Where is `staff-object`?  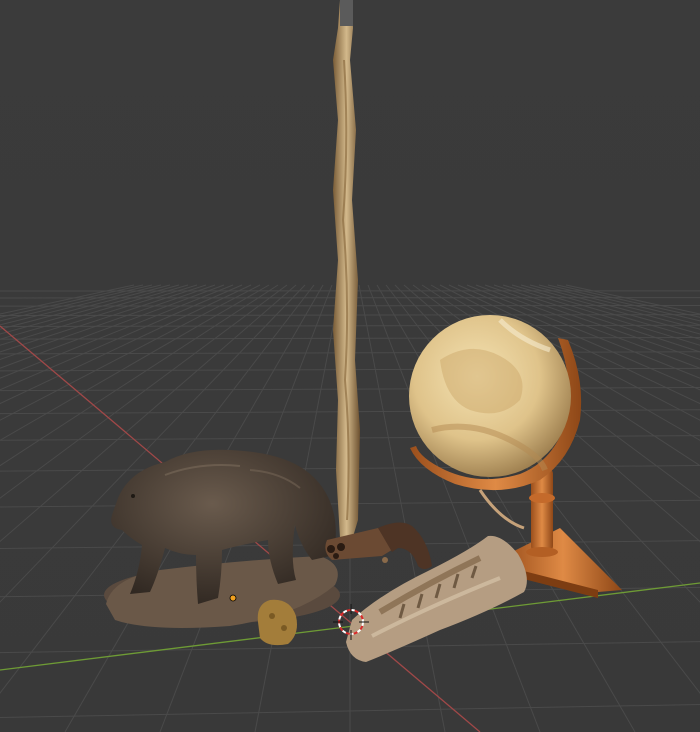
staff-object is located at coordinates (346, 270).